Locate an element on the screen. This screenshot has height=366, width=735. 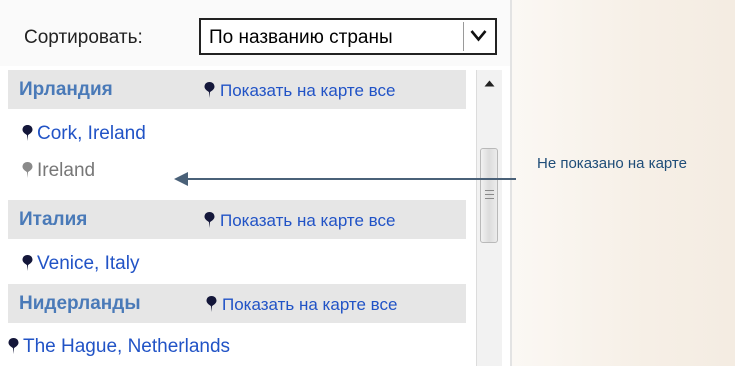
group-header-netherlands: Нидерланды Показать на карте все is located at coordinates (237, 303).